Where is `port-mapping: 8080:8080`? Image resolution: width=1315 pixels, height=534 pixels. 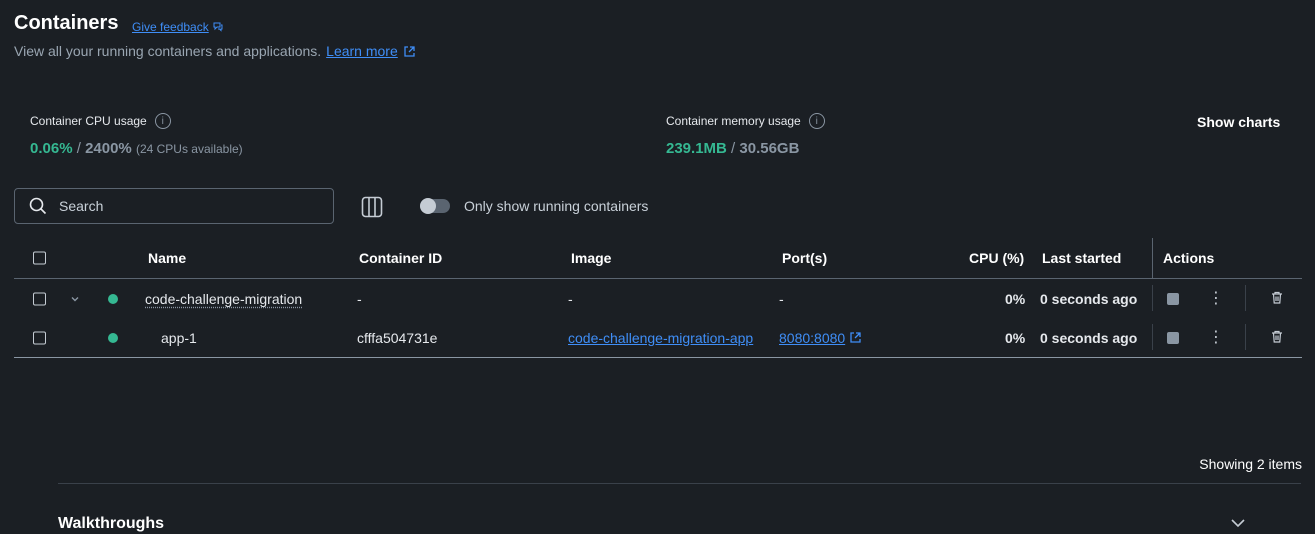 port-mapping: 8080:8080 is located at coordinates (812, 338).